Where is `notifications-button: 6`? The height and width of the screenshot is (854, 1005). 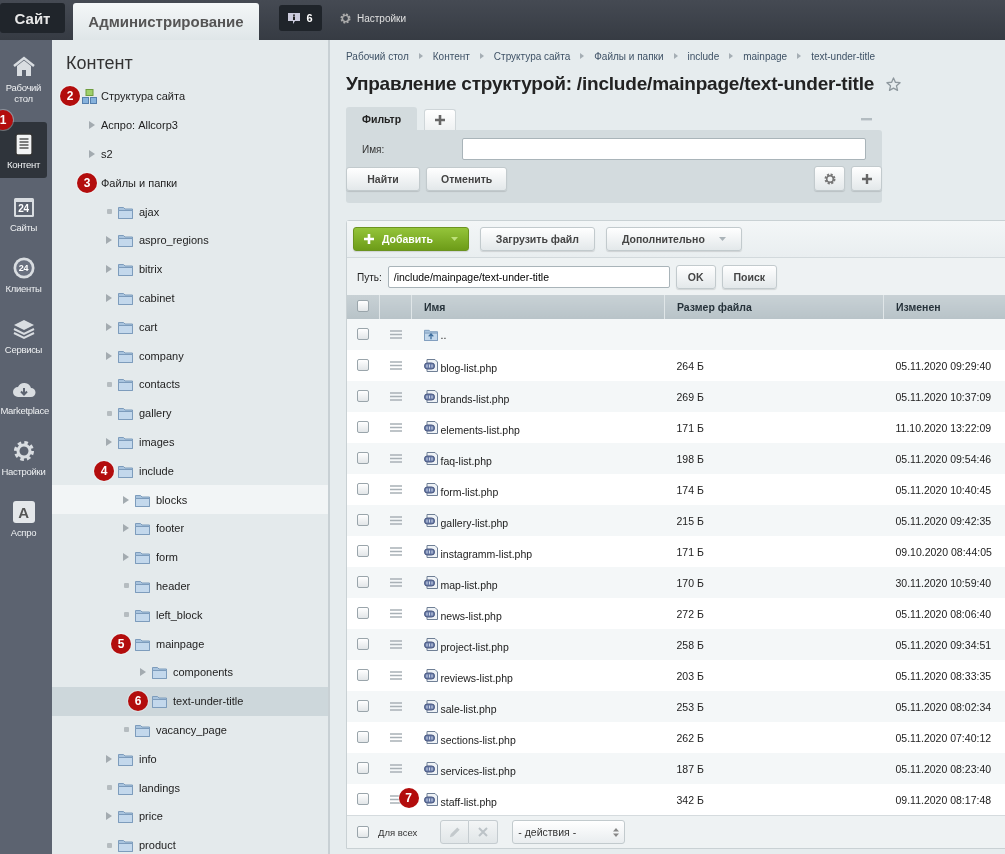 notifications-button: 6 is located at coordinates (300, 18).